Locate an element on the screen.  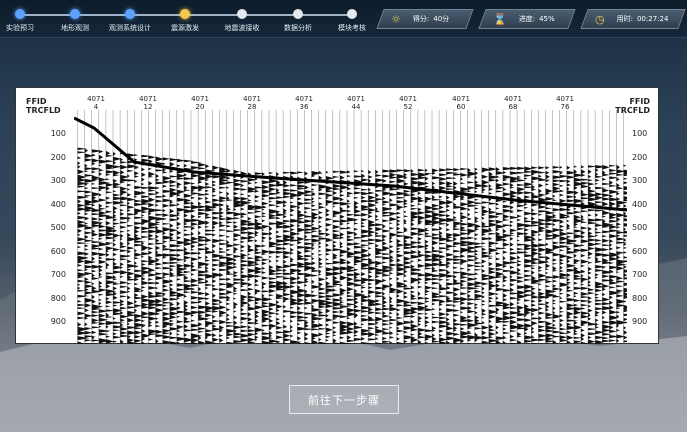
right-header-ffid: FFID is located at coordinates (639, 101).